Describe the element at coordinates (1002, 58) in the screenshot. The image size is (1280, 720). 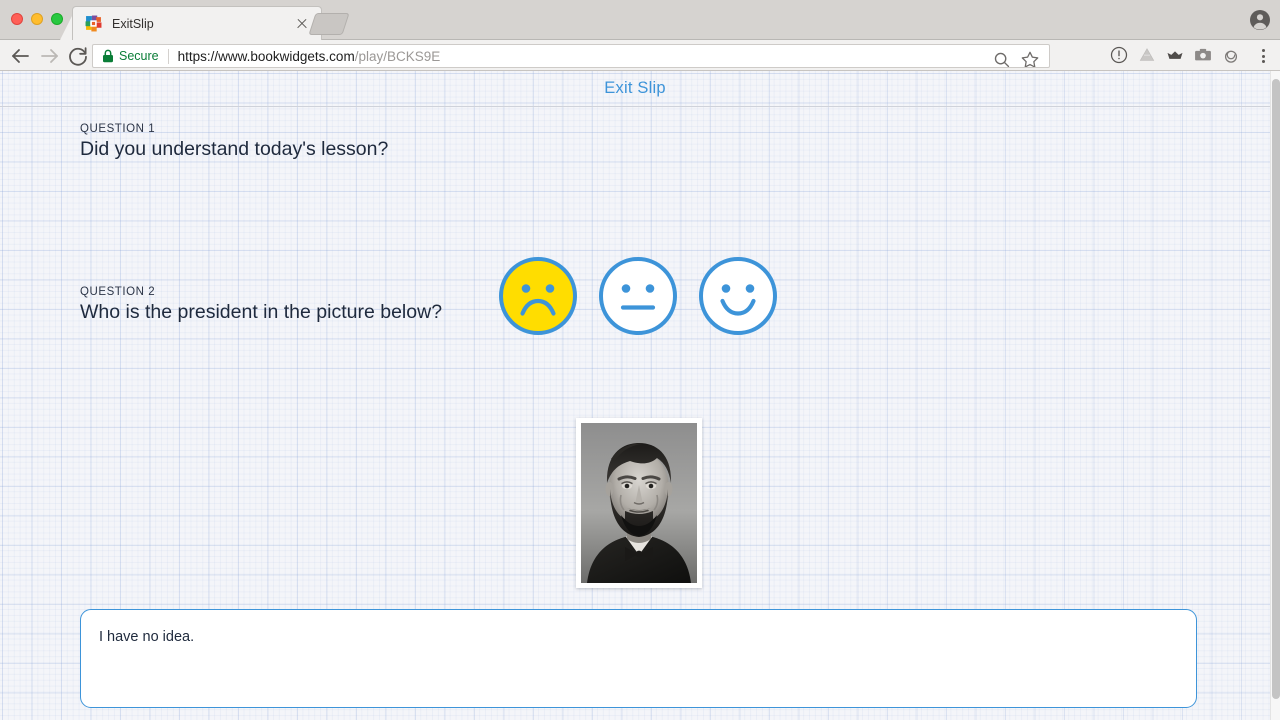
I see `search-icon` at that location.